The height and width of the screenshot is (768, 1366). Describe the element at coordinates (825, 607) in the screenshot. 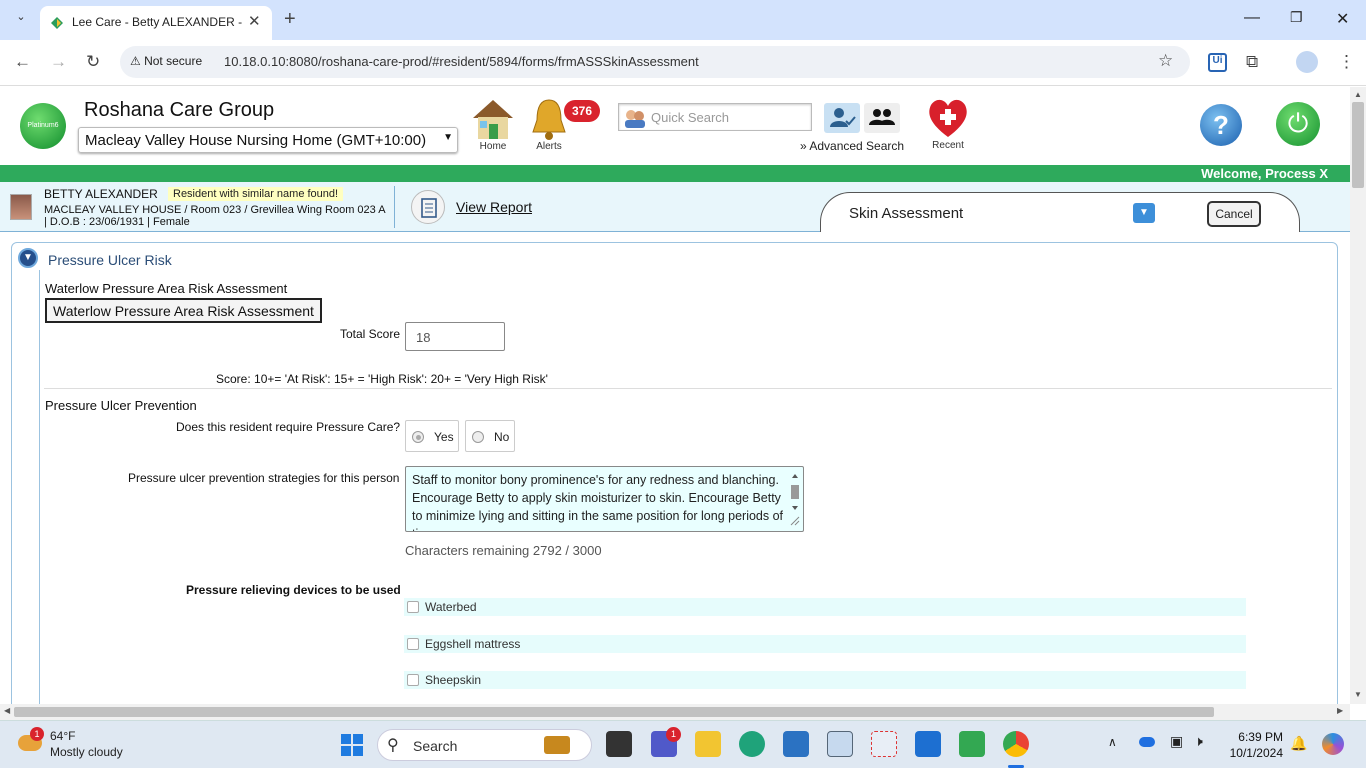

I see `device-option-waterbed: Waterbed` at that location.